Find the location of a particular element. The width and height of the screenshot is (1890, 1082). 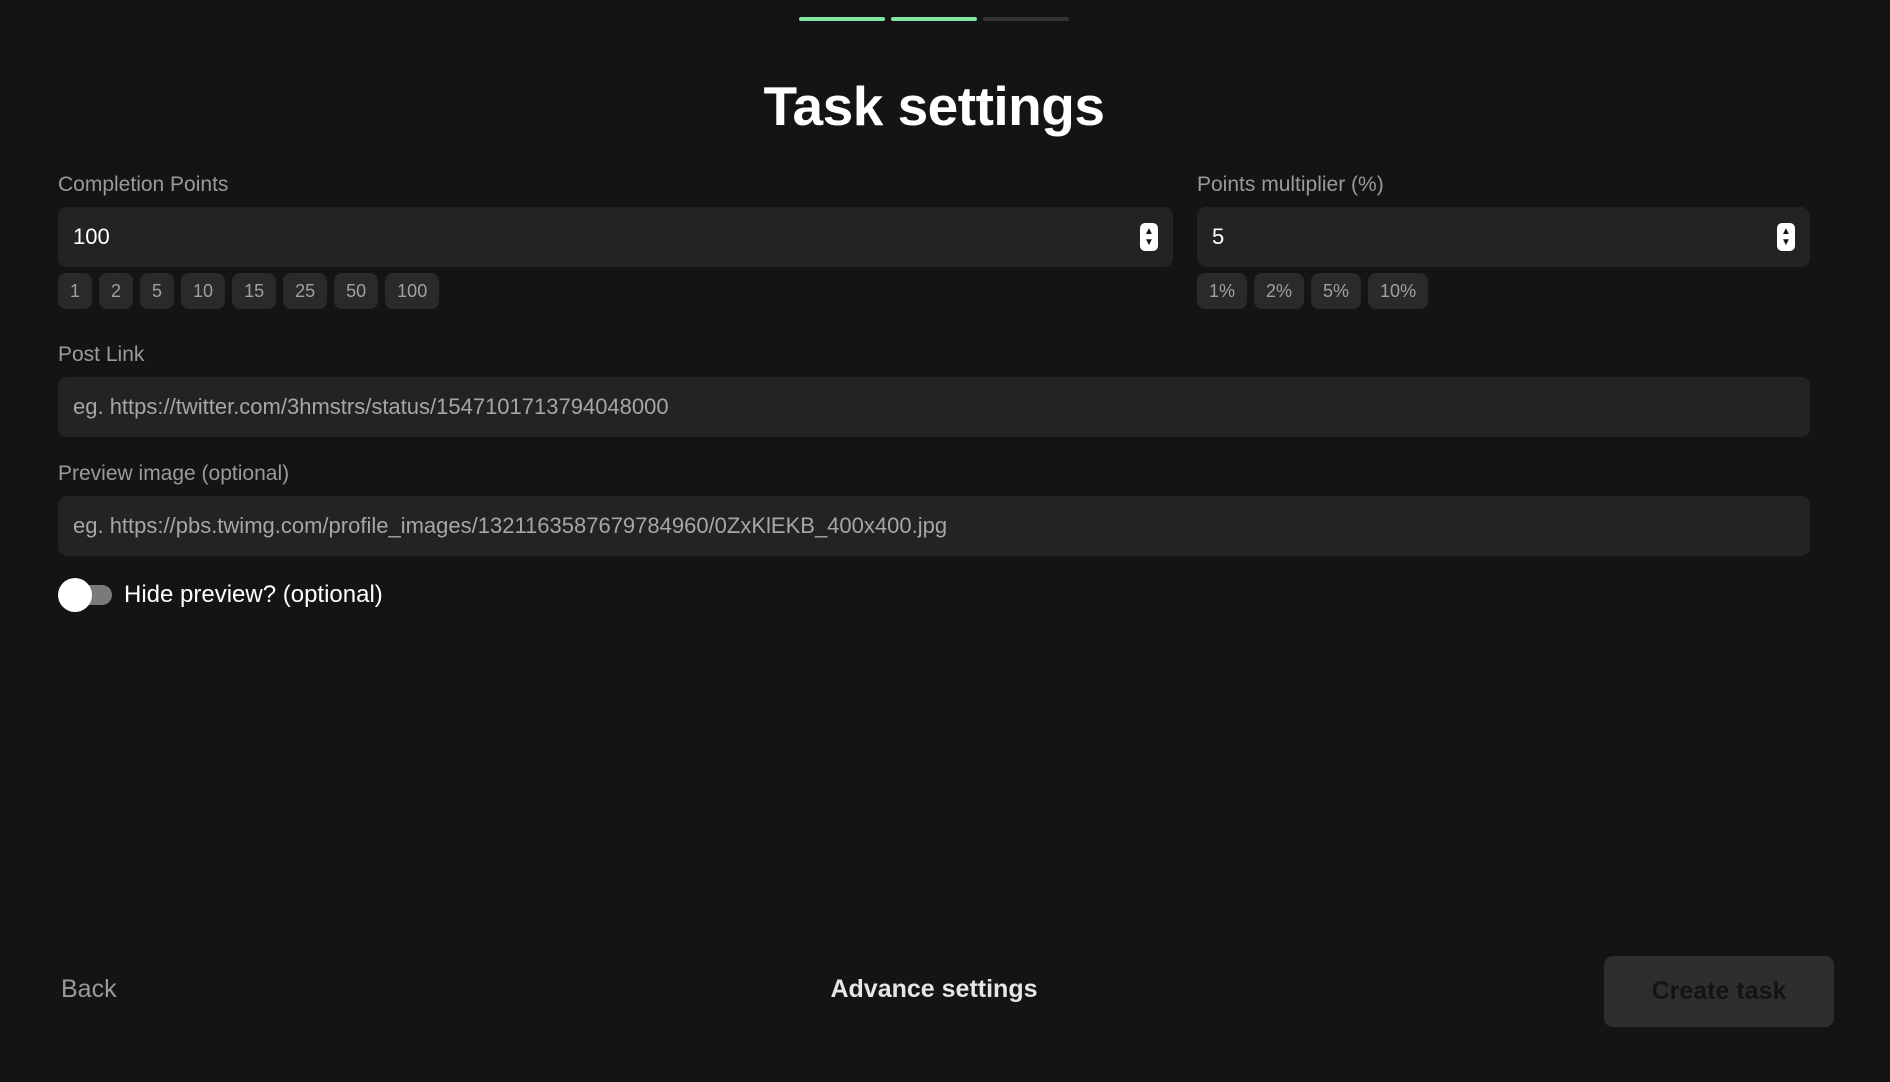

multiplier-preset-chip: 10% is located at coordinates (1398, 291).